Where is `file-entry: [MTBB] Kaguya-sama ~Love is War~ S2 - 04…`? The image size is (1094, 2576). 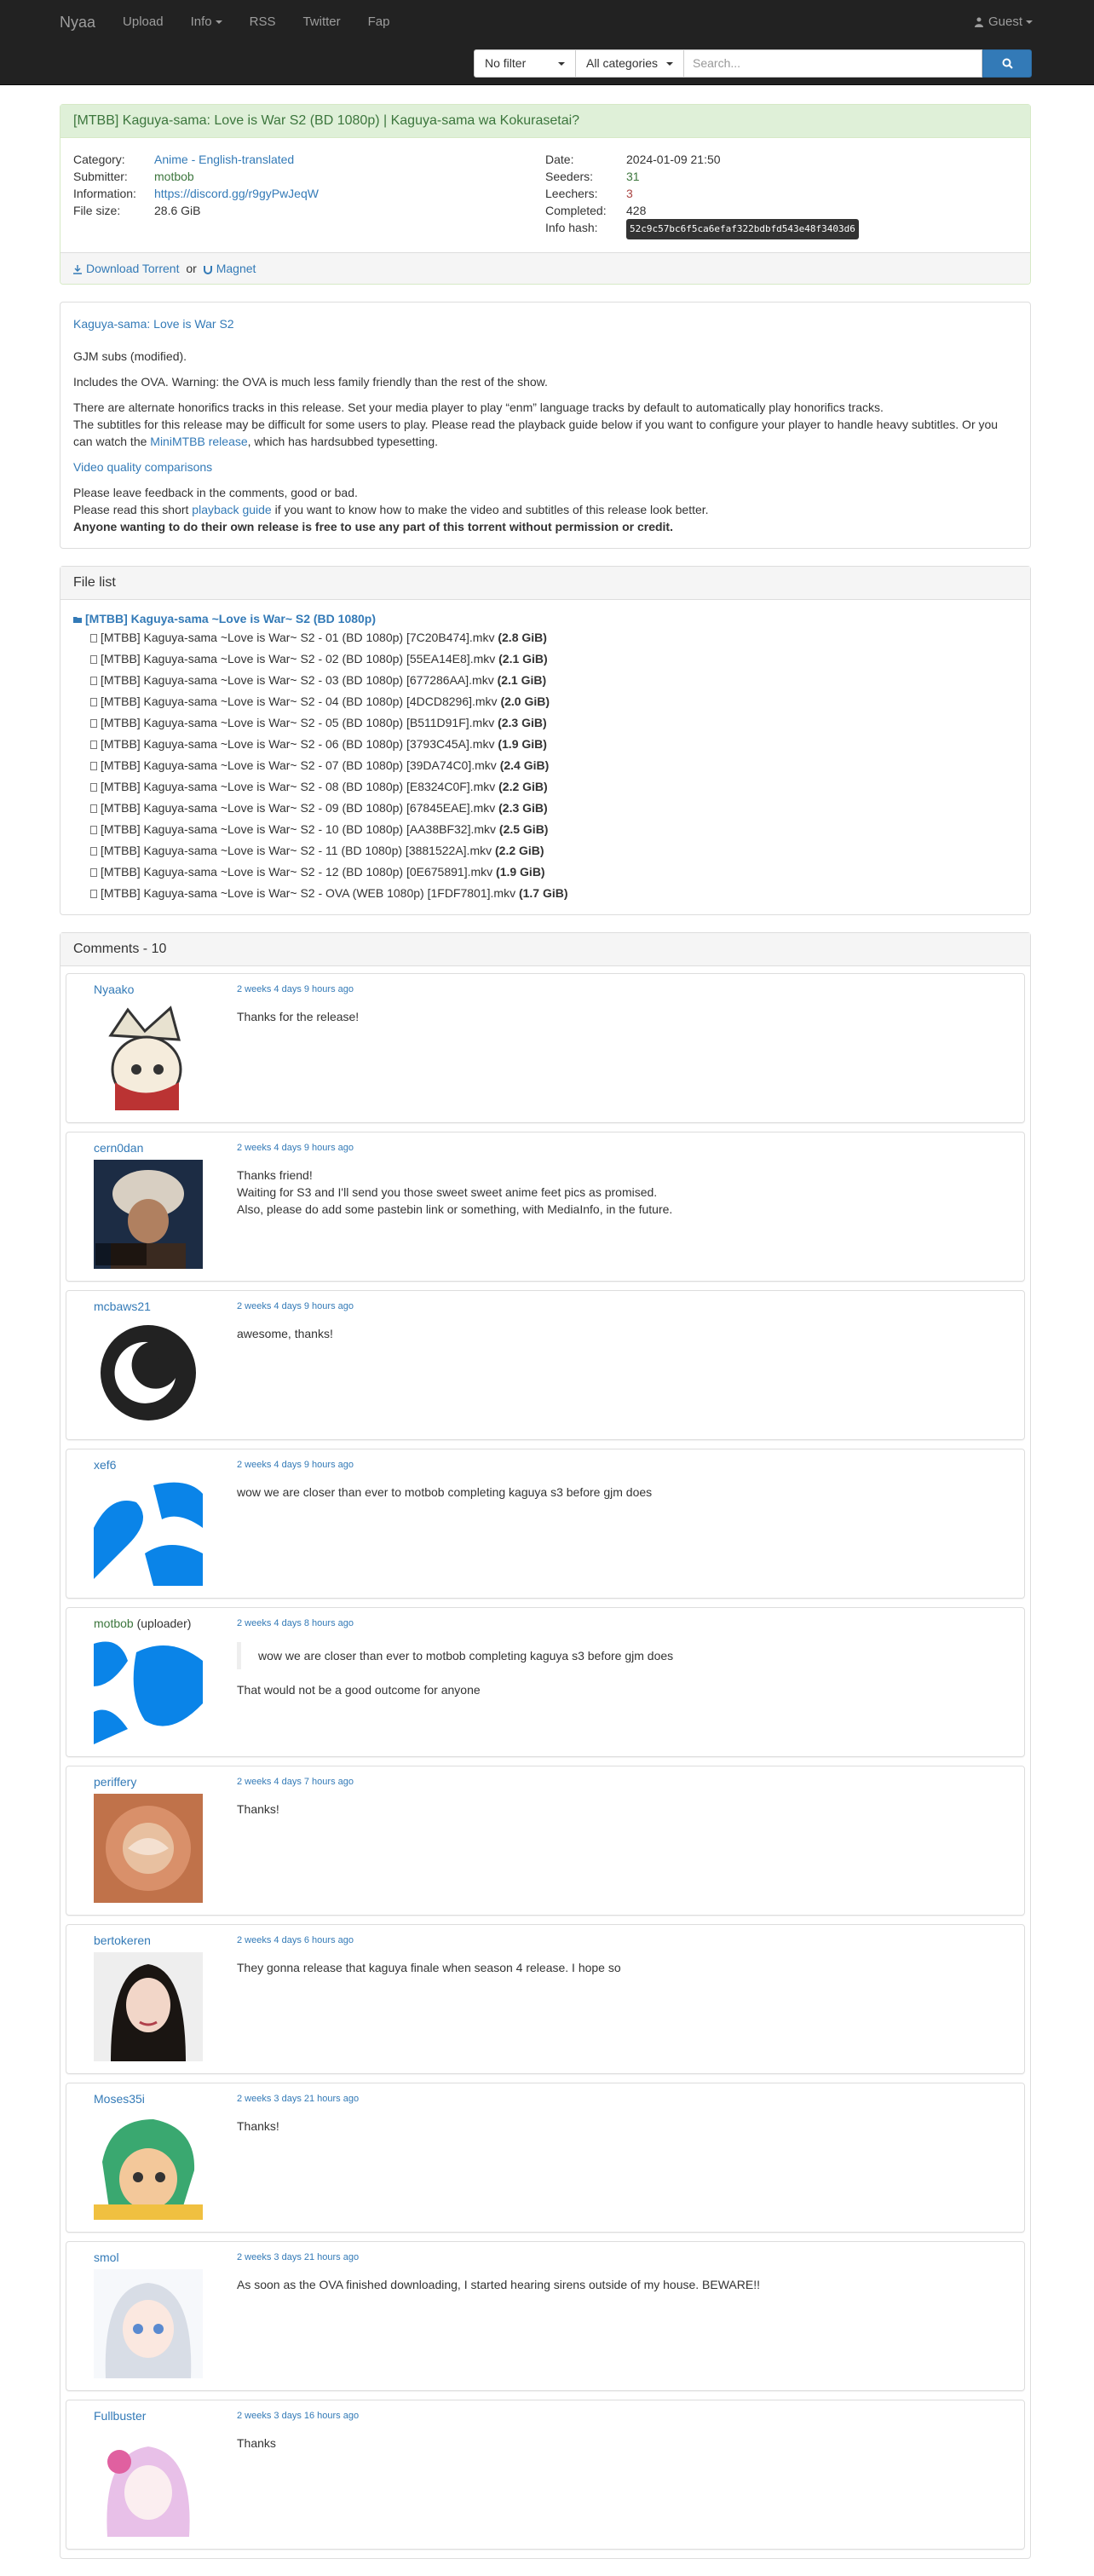
file-entry: [MTBB] Kaguya-sama ~Love is War~ S2 - 04… is located at coordinates (545, 701).